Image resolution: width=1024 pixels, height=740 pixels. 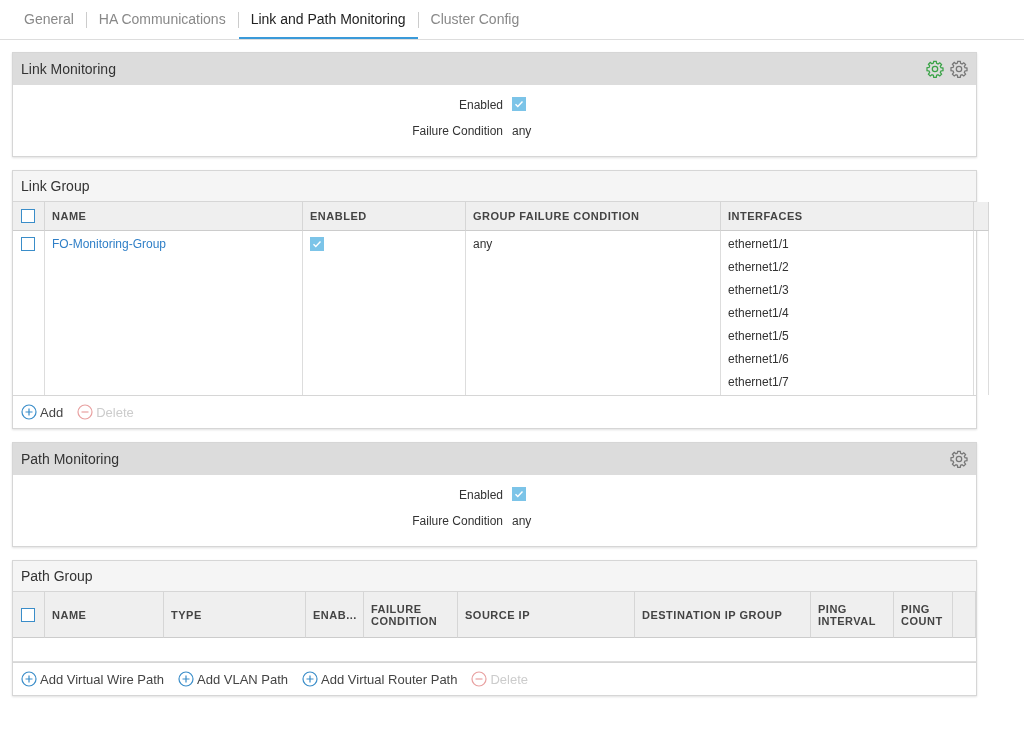 I want to click on column-header: SOURCE IP, so click(x=546, y=615).